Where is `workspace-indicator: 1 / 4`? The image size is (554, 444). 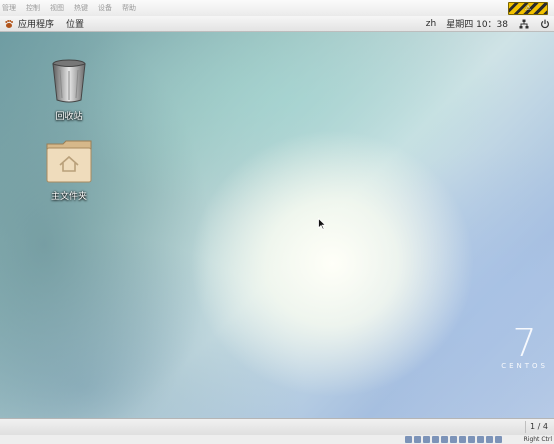
workspace-indicator: 1 / 4 is located at coordinates (538, 427).